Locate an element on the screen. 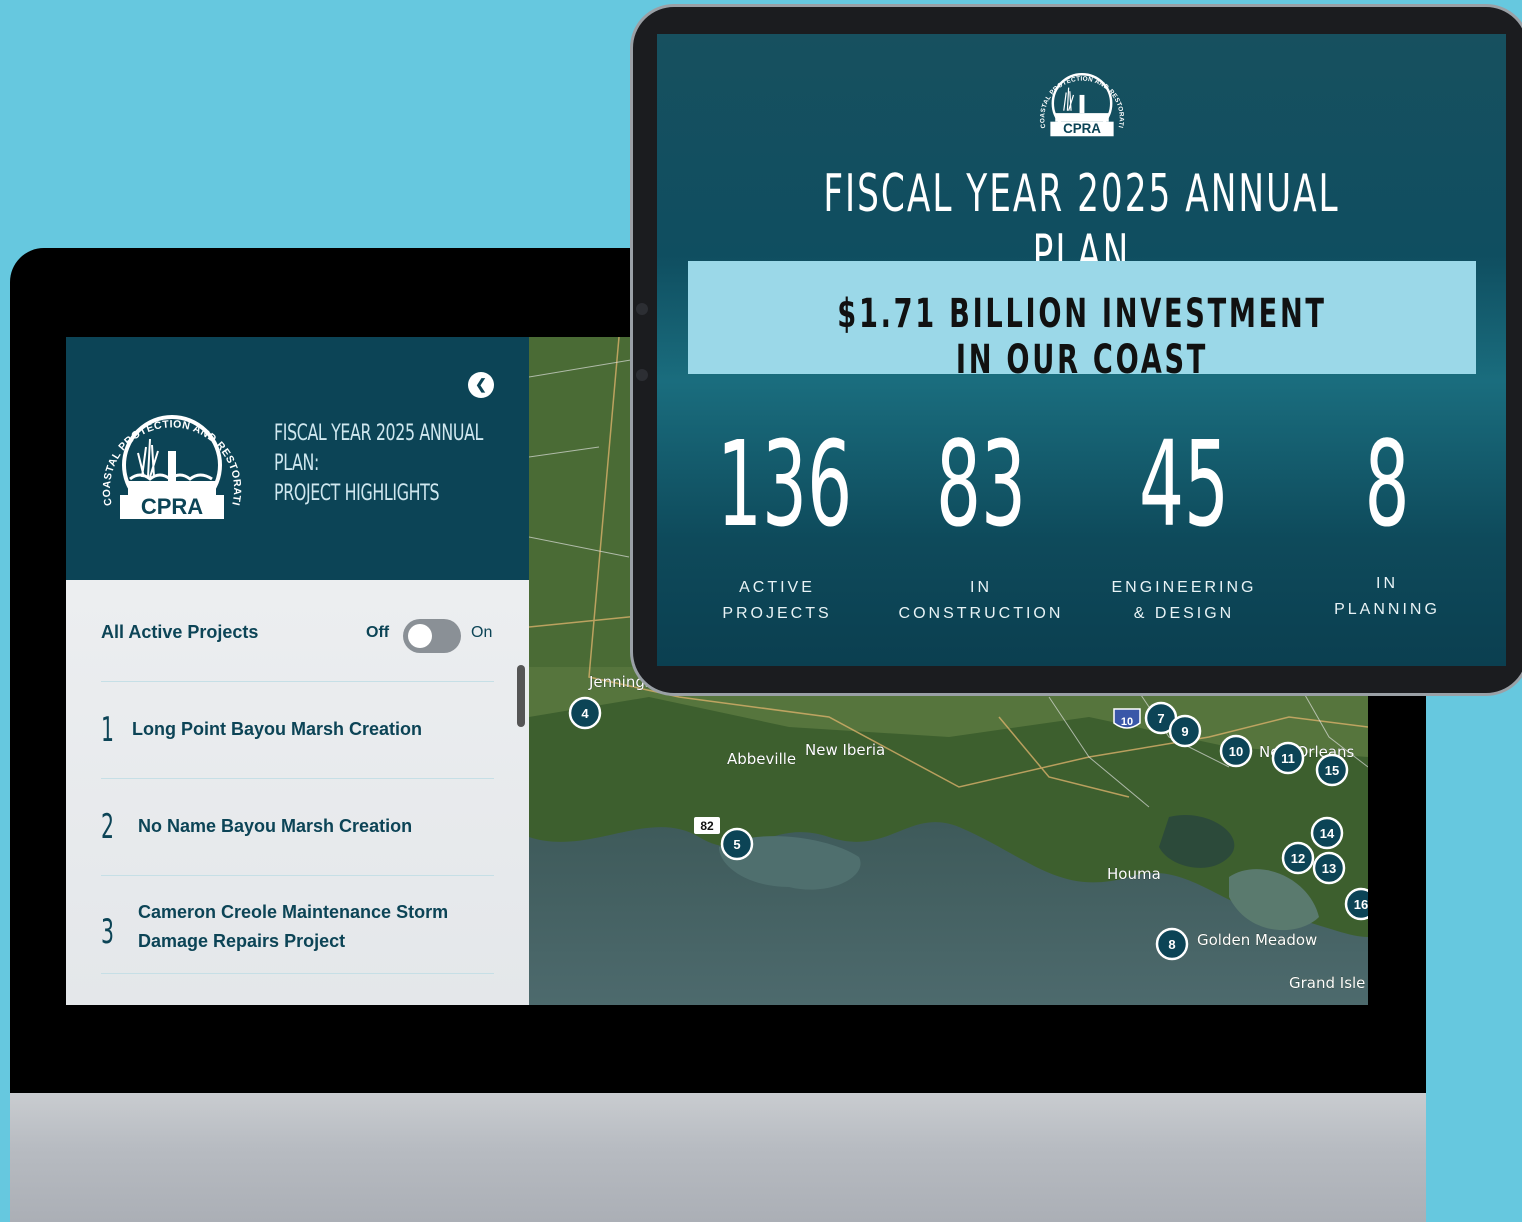 The image size is (1522, 1222). map-marker-14: 14 is located at coordinates (1327, 833).